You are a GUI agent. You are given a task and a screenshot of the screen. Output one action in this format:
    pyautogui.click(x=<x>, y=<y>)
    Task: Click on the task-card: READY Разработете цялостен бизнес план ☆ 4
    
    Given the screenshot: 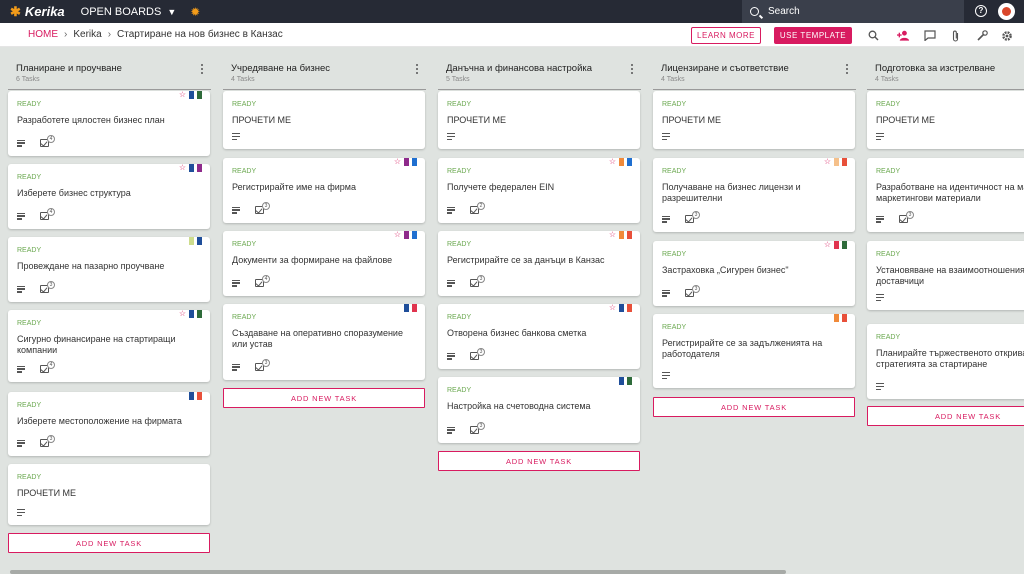 What is the action you would take?
    pyautogui.click(x=109, y=123)
    